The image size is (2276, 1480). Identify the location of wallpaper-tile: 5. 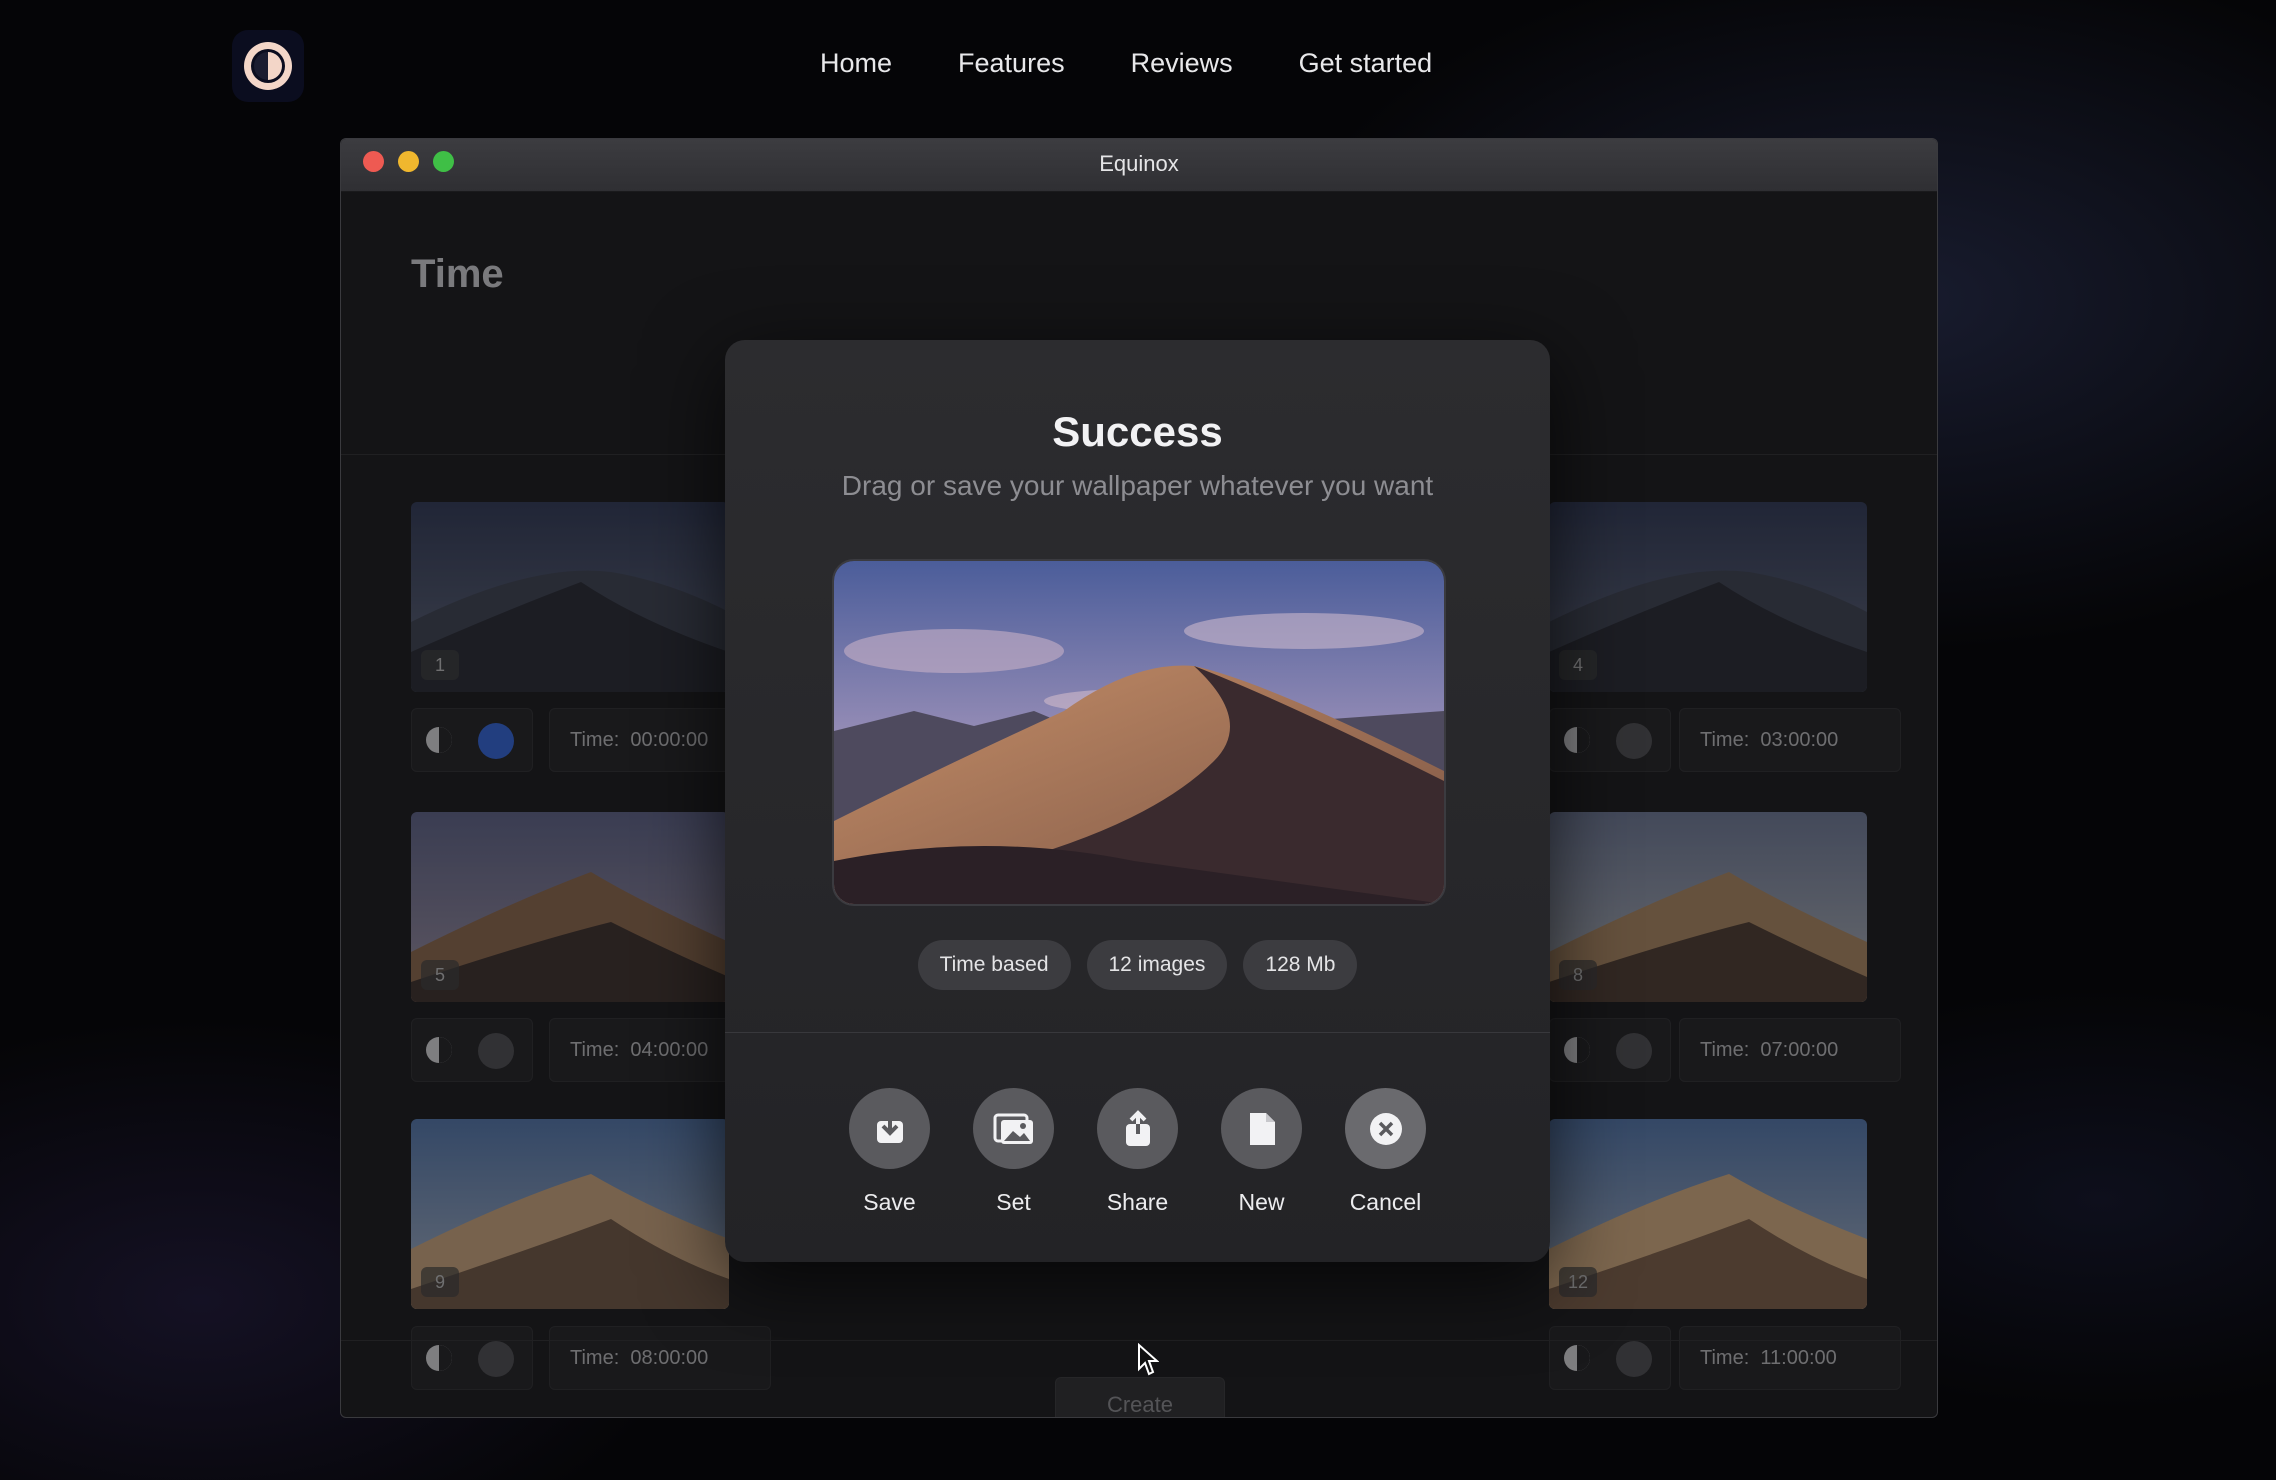
(570, 907).